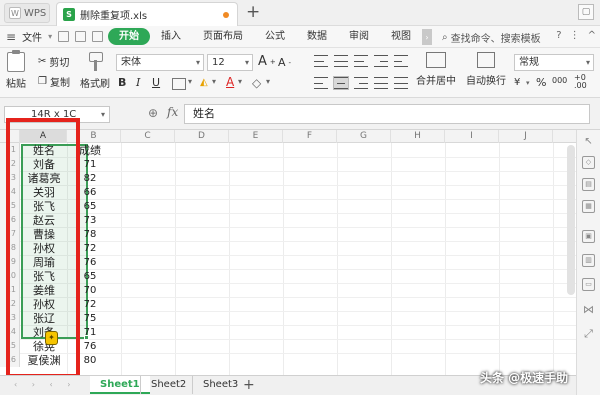 This screenshot has height=395, width=600. I want to click on more-menu-icon: ⋮, so click(575, 35).